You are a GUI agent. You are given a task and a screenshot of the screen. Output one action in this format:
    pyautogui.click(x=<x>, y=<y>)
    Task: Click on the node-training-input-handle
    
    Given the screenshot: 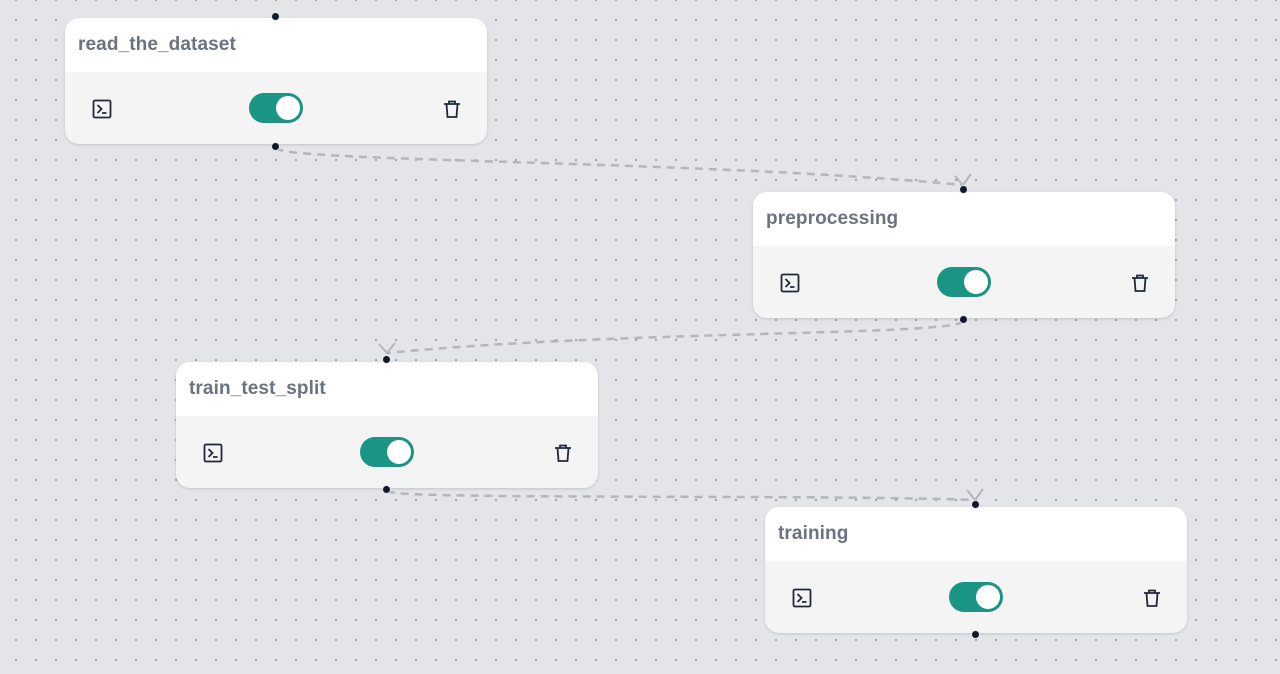 What is the action you would take?
    pyautogui.click(x=975, y=504)
    